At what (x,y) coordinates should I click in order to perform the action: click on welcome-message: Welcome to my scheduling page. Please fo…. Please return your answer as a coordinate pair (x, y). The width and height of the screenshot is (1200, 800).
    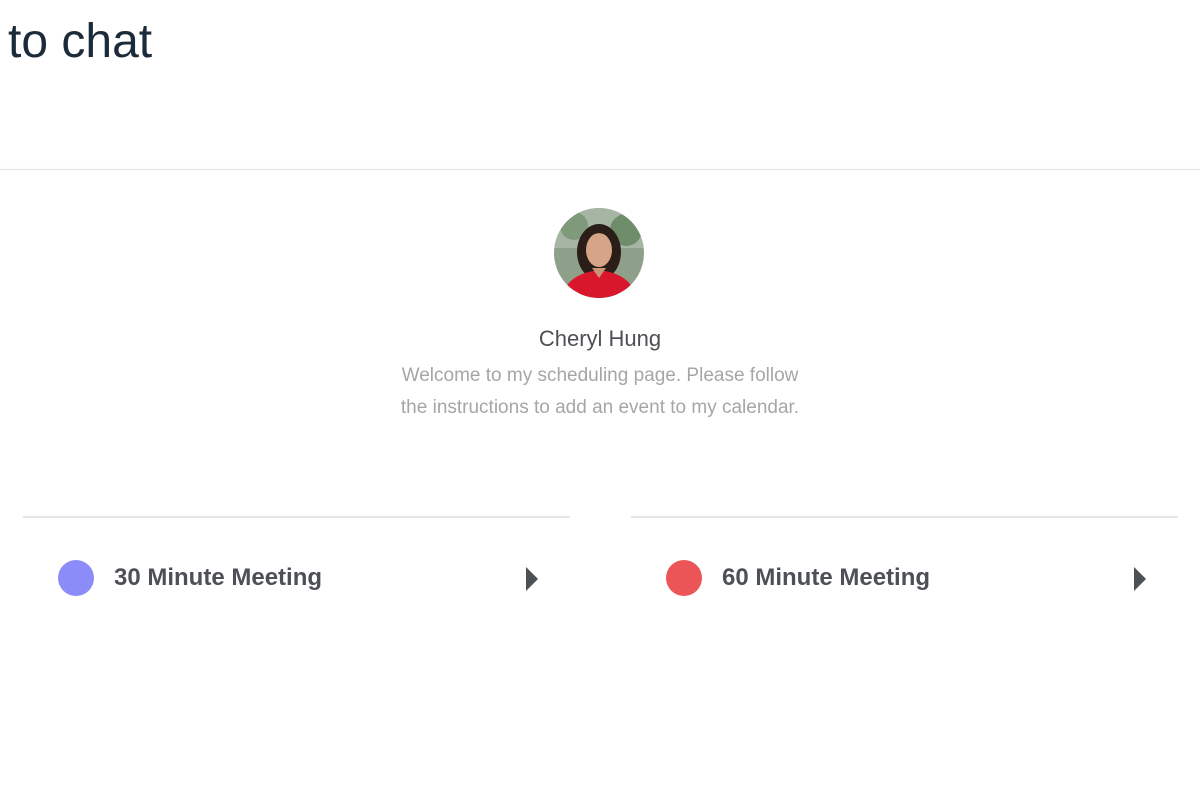
    Looking at the image, I should click on (600, 391).